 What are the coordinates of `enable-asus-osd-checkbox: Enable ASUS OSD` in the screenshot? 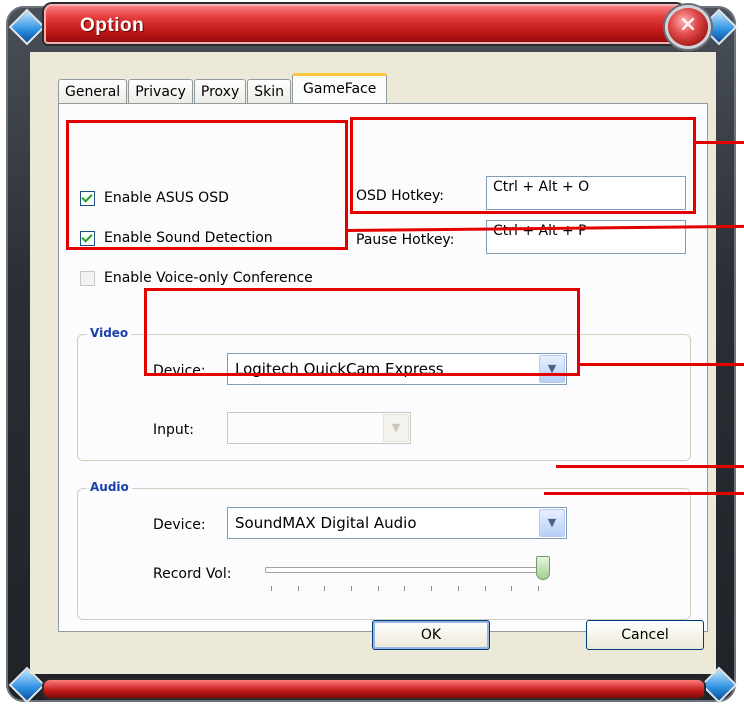 It's located at (154, 198).